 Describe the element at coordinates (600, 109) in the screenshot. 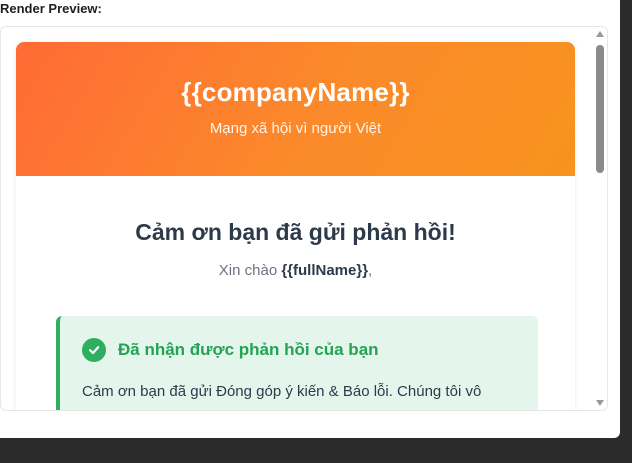

I see `scrollbar-thumb` at that location.